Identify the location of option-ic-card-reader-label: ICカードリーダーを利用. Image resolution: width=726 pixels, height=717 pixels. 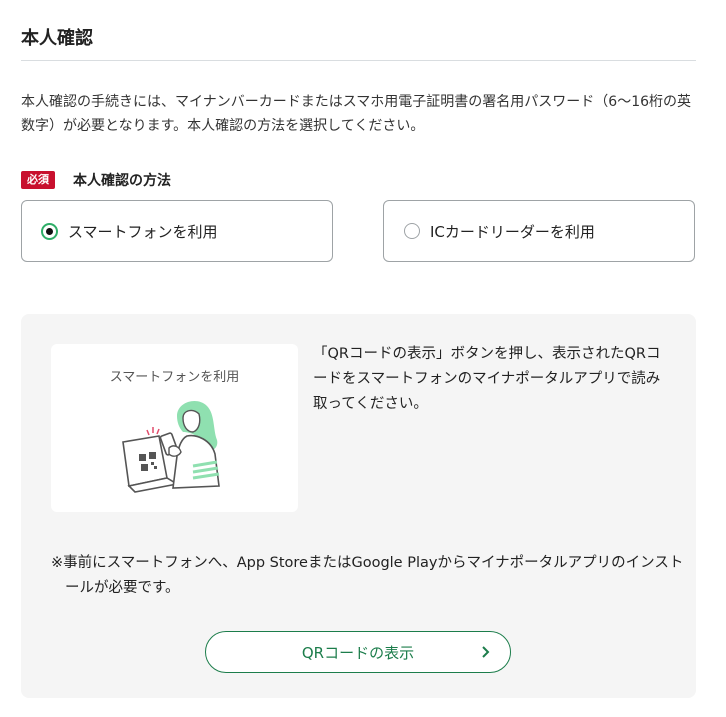
(512, 231).